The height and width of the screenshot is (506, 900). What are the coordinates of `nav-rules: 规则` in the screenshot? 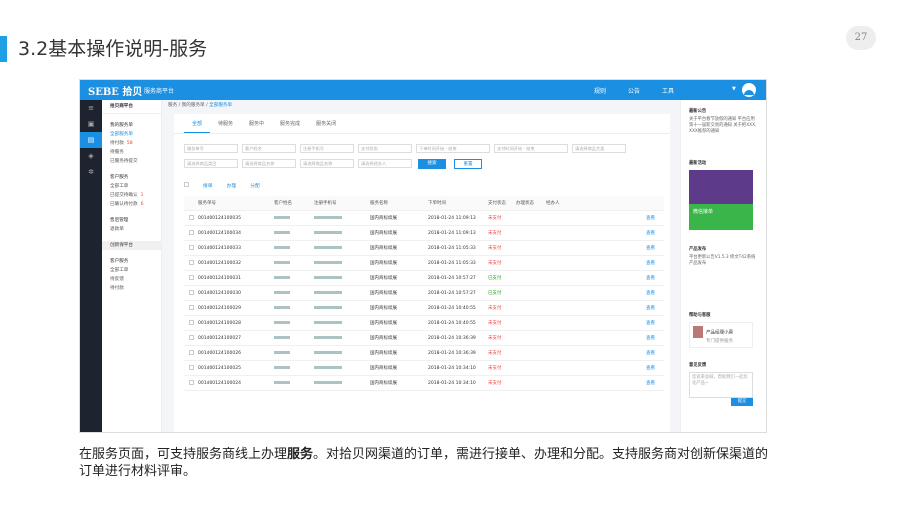 It's located at (600, 90).